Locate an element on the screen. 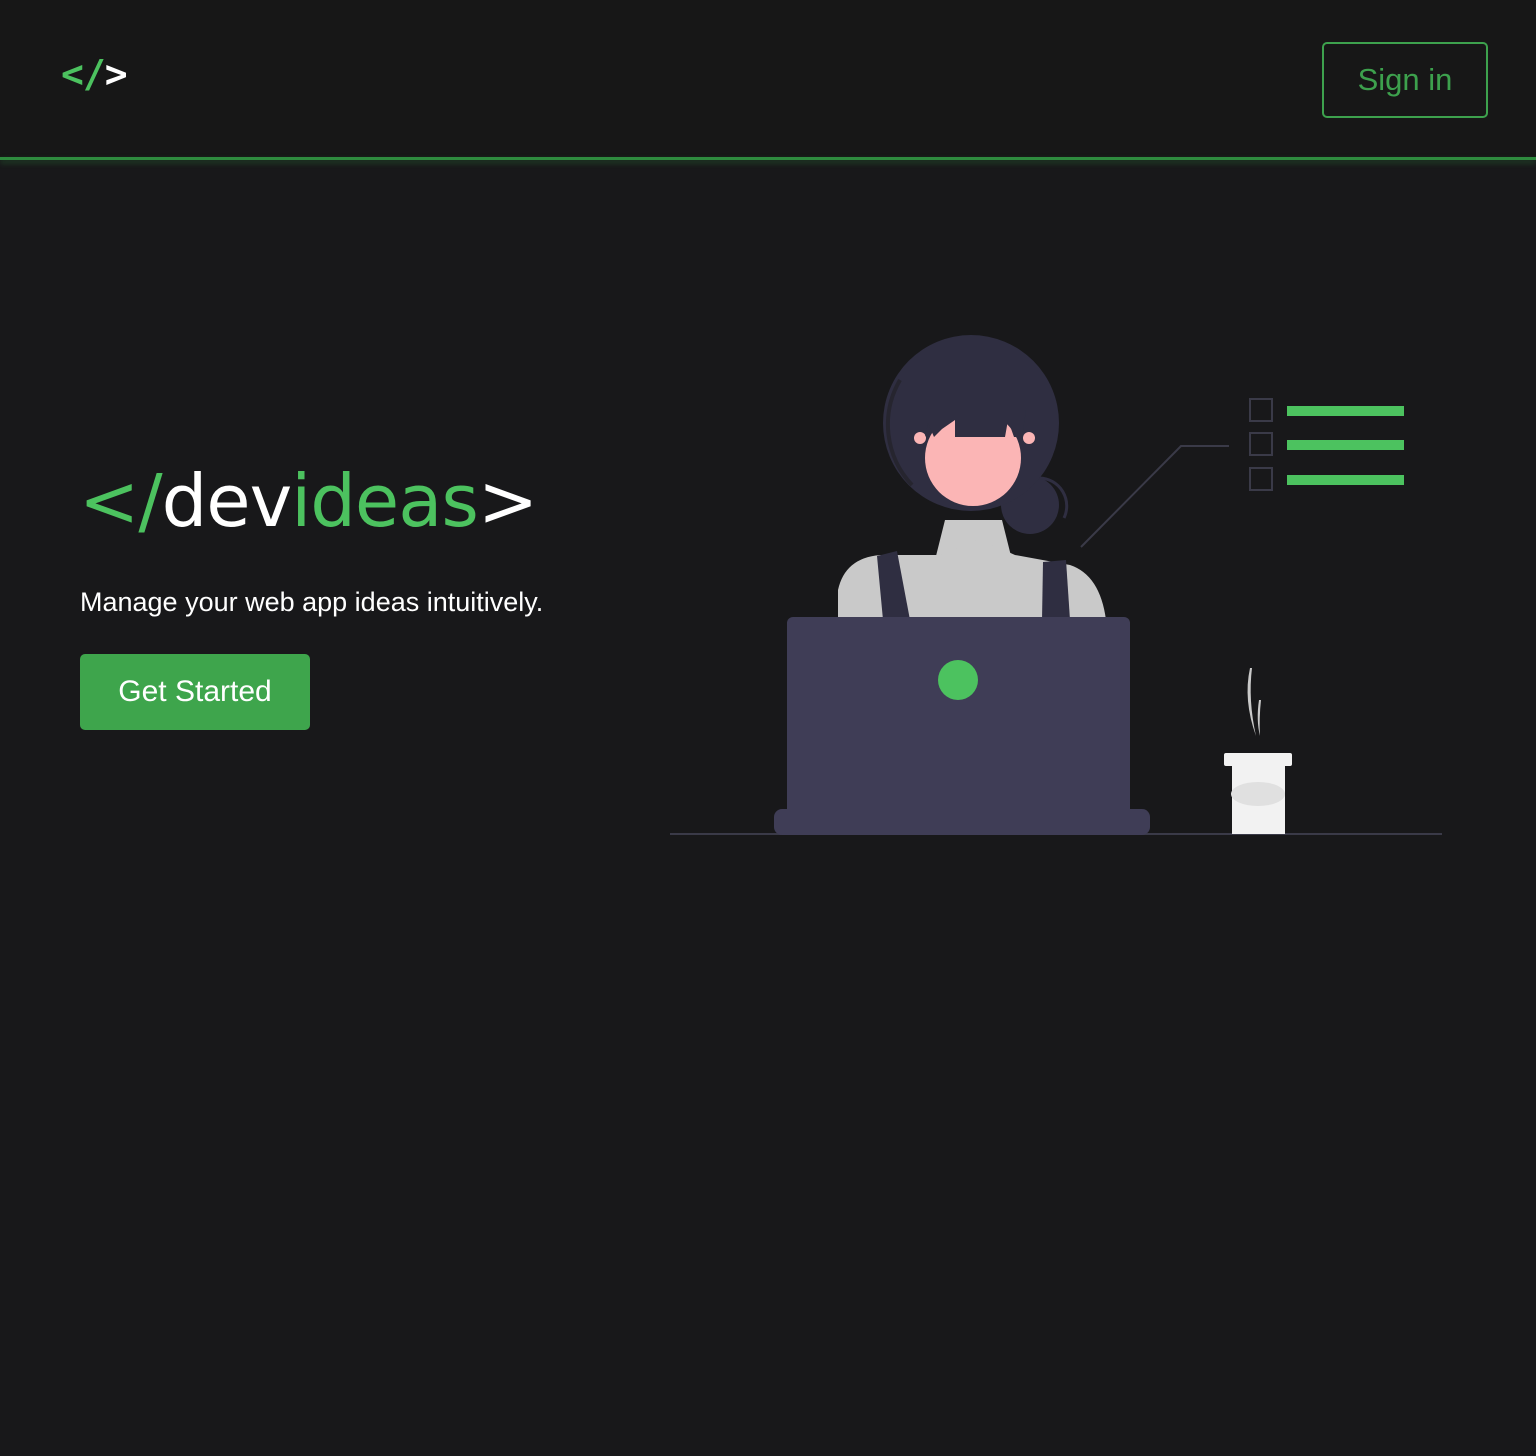  sign-in-button: Sign in is located at coordinates (1405, 80).